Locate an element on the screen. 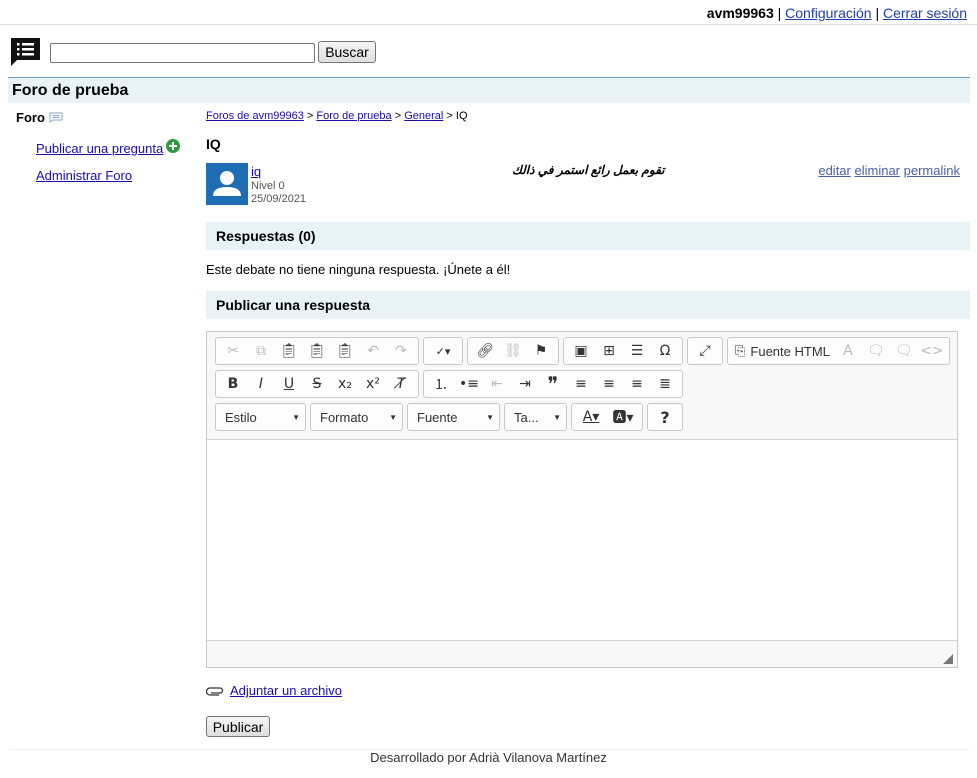 The height and width of the screenshot is (778, 977). header-divider is located at coordinates (488, 24).